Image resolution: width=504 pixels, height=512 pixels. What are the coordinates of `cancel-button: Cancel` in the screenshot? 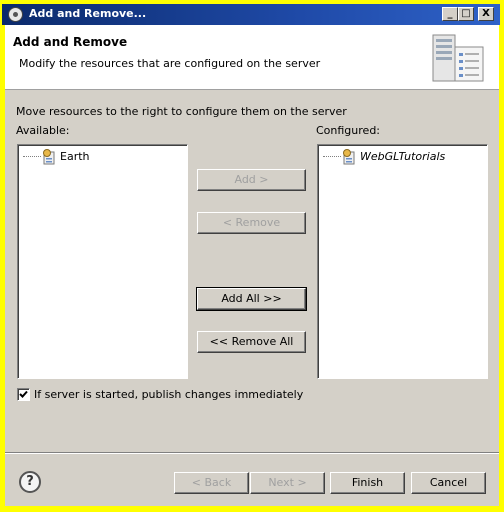 It's located at (448, 483).